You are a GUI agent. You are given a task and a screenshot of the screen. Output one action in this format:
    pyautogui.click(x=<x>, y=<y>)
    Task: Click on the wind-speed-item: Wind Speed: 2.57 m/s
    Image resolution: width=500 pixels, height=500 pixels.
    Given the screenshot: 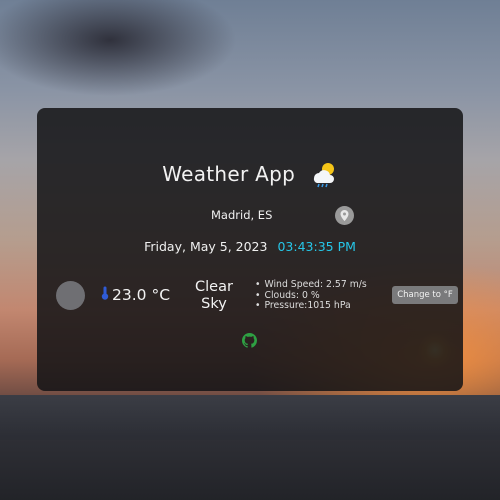 What is the action you would take?
    pyautogui.click(x=310, y=285)
    